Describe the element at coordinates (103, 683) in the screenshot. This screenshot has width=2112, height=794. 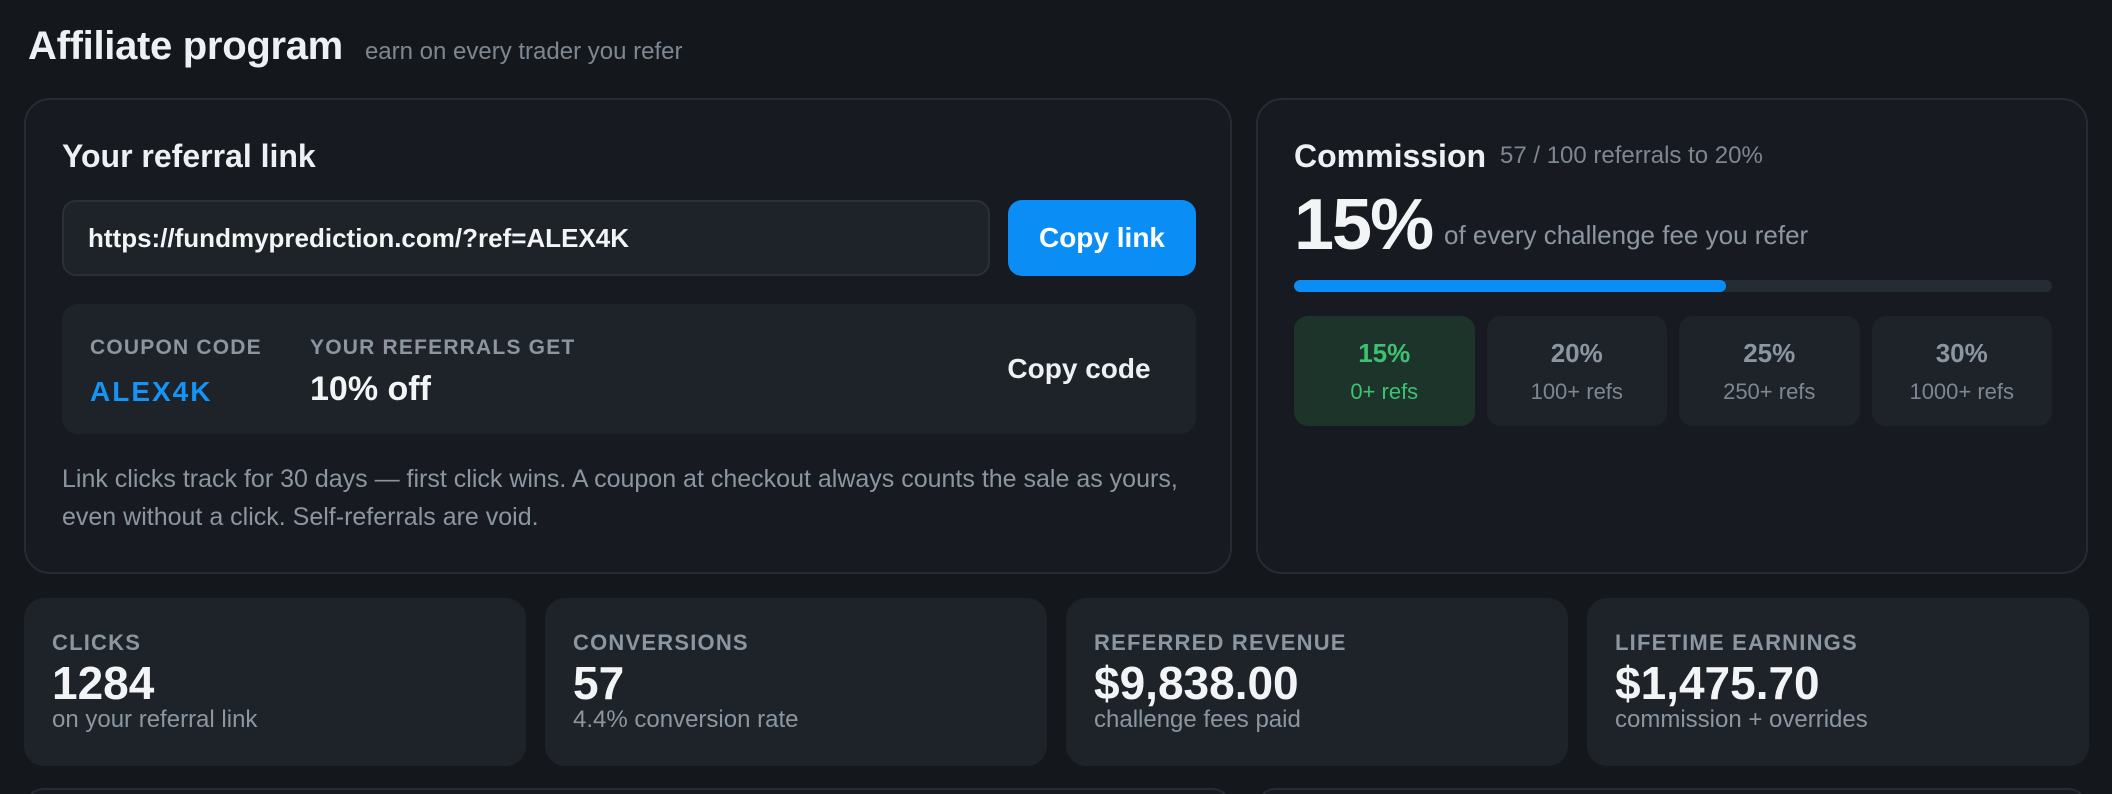
I see `stat-value: 1284` at that location.